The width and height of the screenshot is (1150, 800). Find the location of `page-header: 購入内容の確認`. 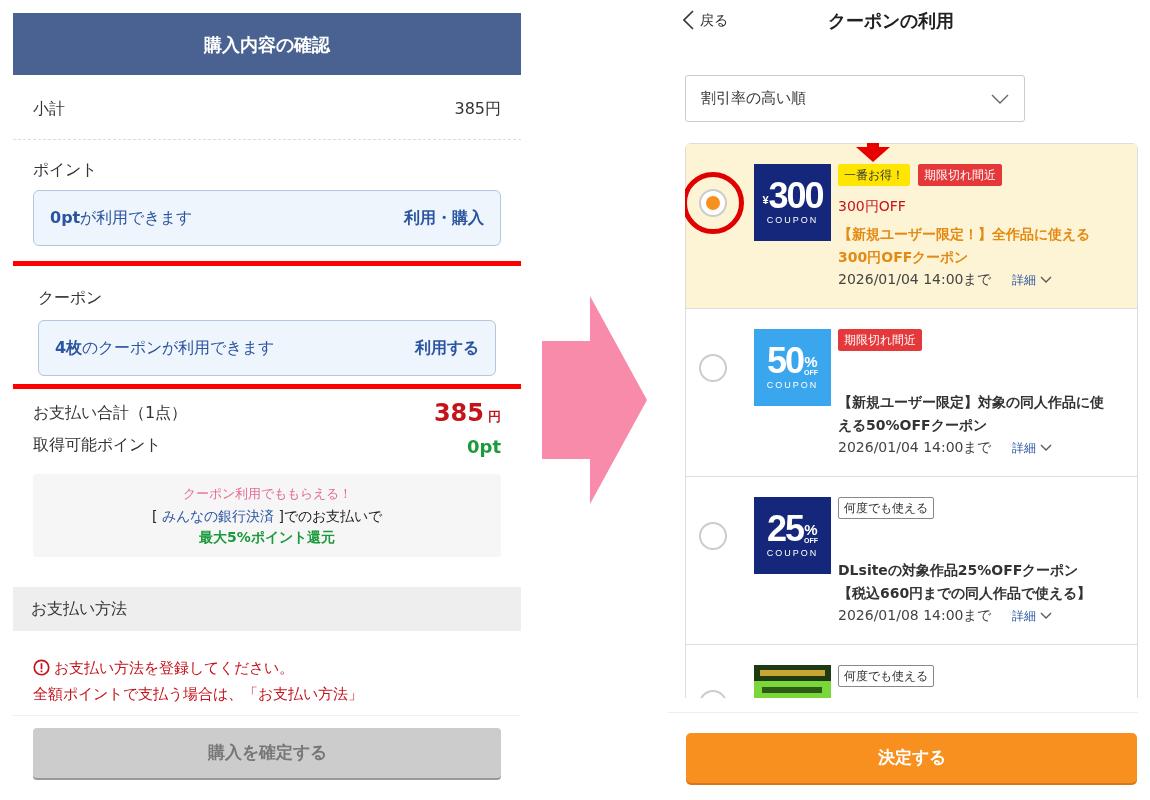

page-header: 購入内容の確認 is located at coordinates (267, 44).